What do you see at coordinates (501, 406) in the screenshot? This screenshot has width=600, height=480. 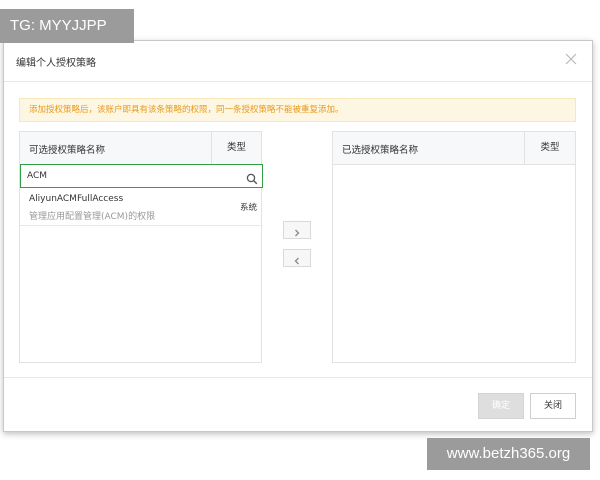 I see `confirm-button: 确定` at bounding box center [501, 406].